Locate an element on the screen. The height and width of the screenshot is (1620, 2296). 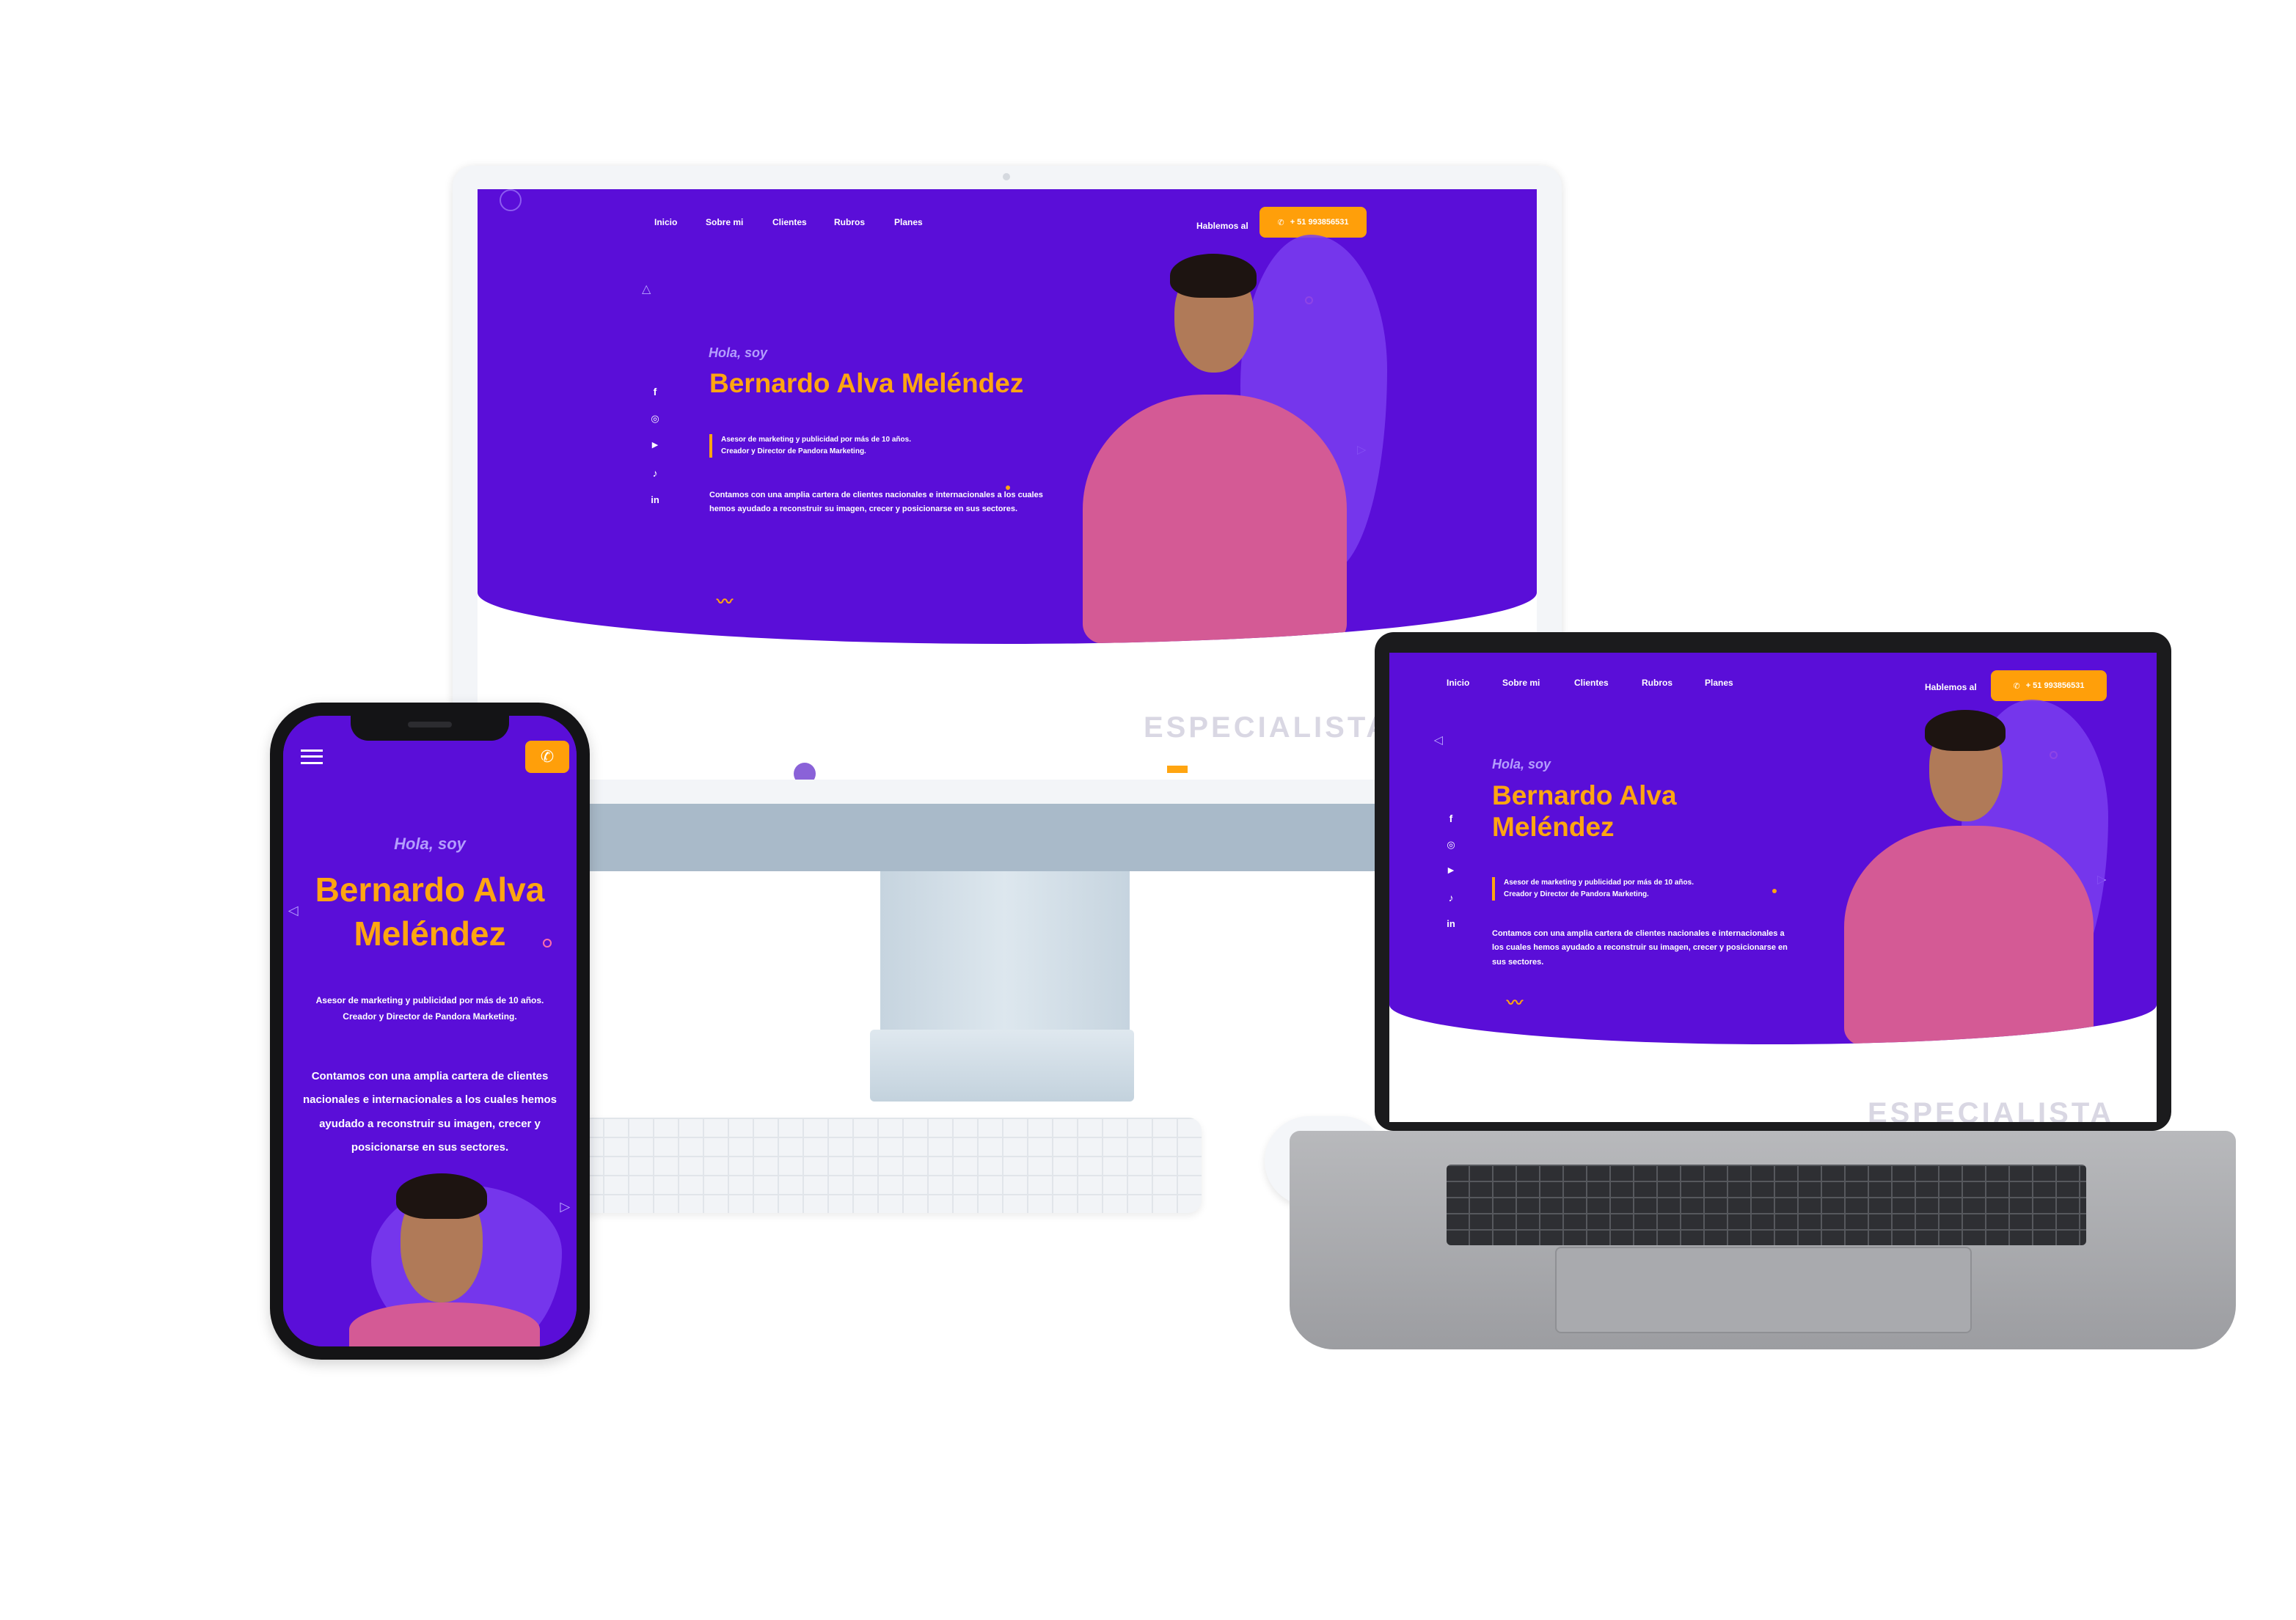
decoration-ring-icon is located at coordinates (511, 200).